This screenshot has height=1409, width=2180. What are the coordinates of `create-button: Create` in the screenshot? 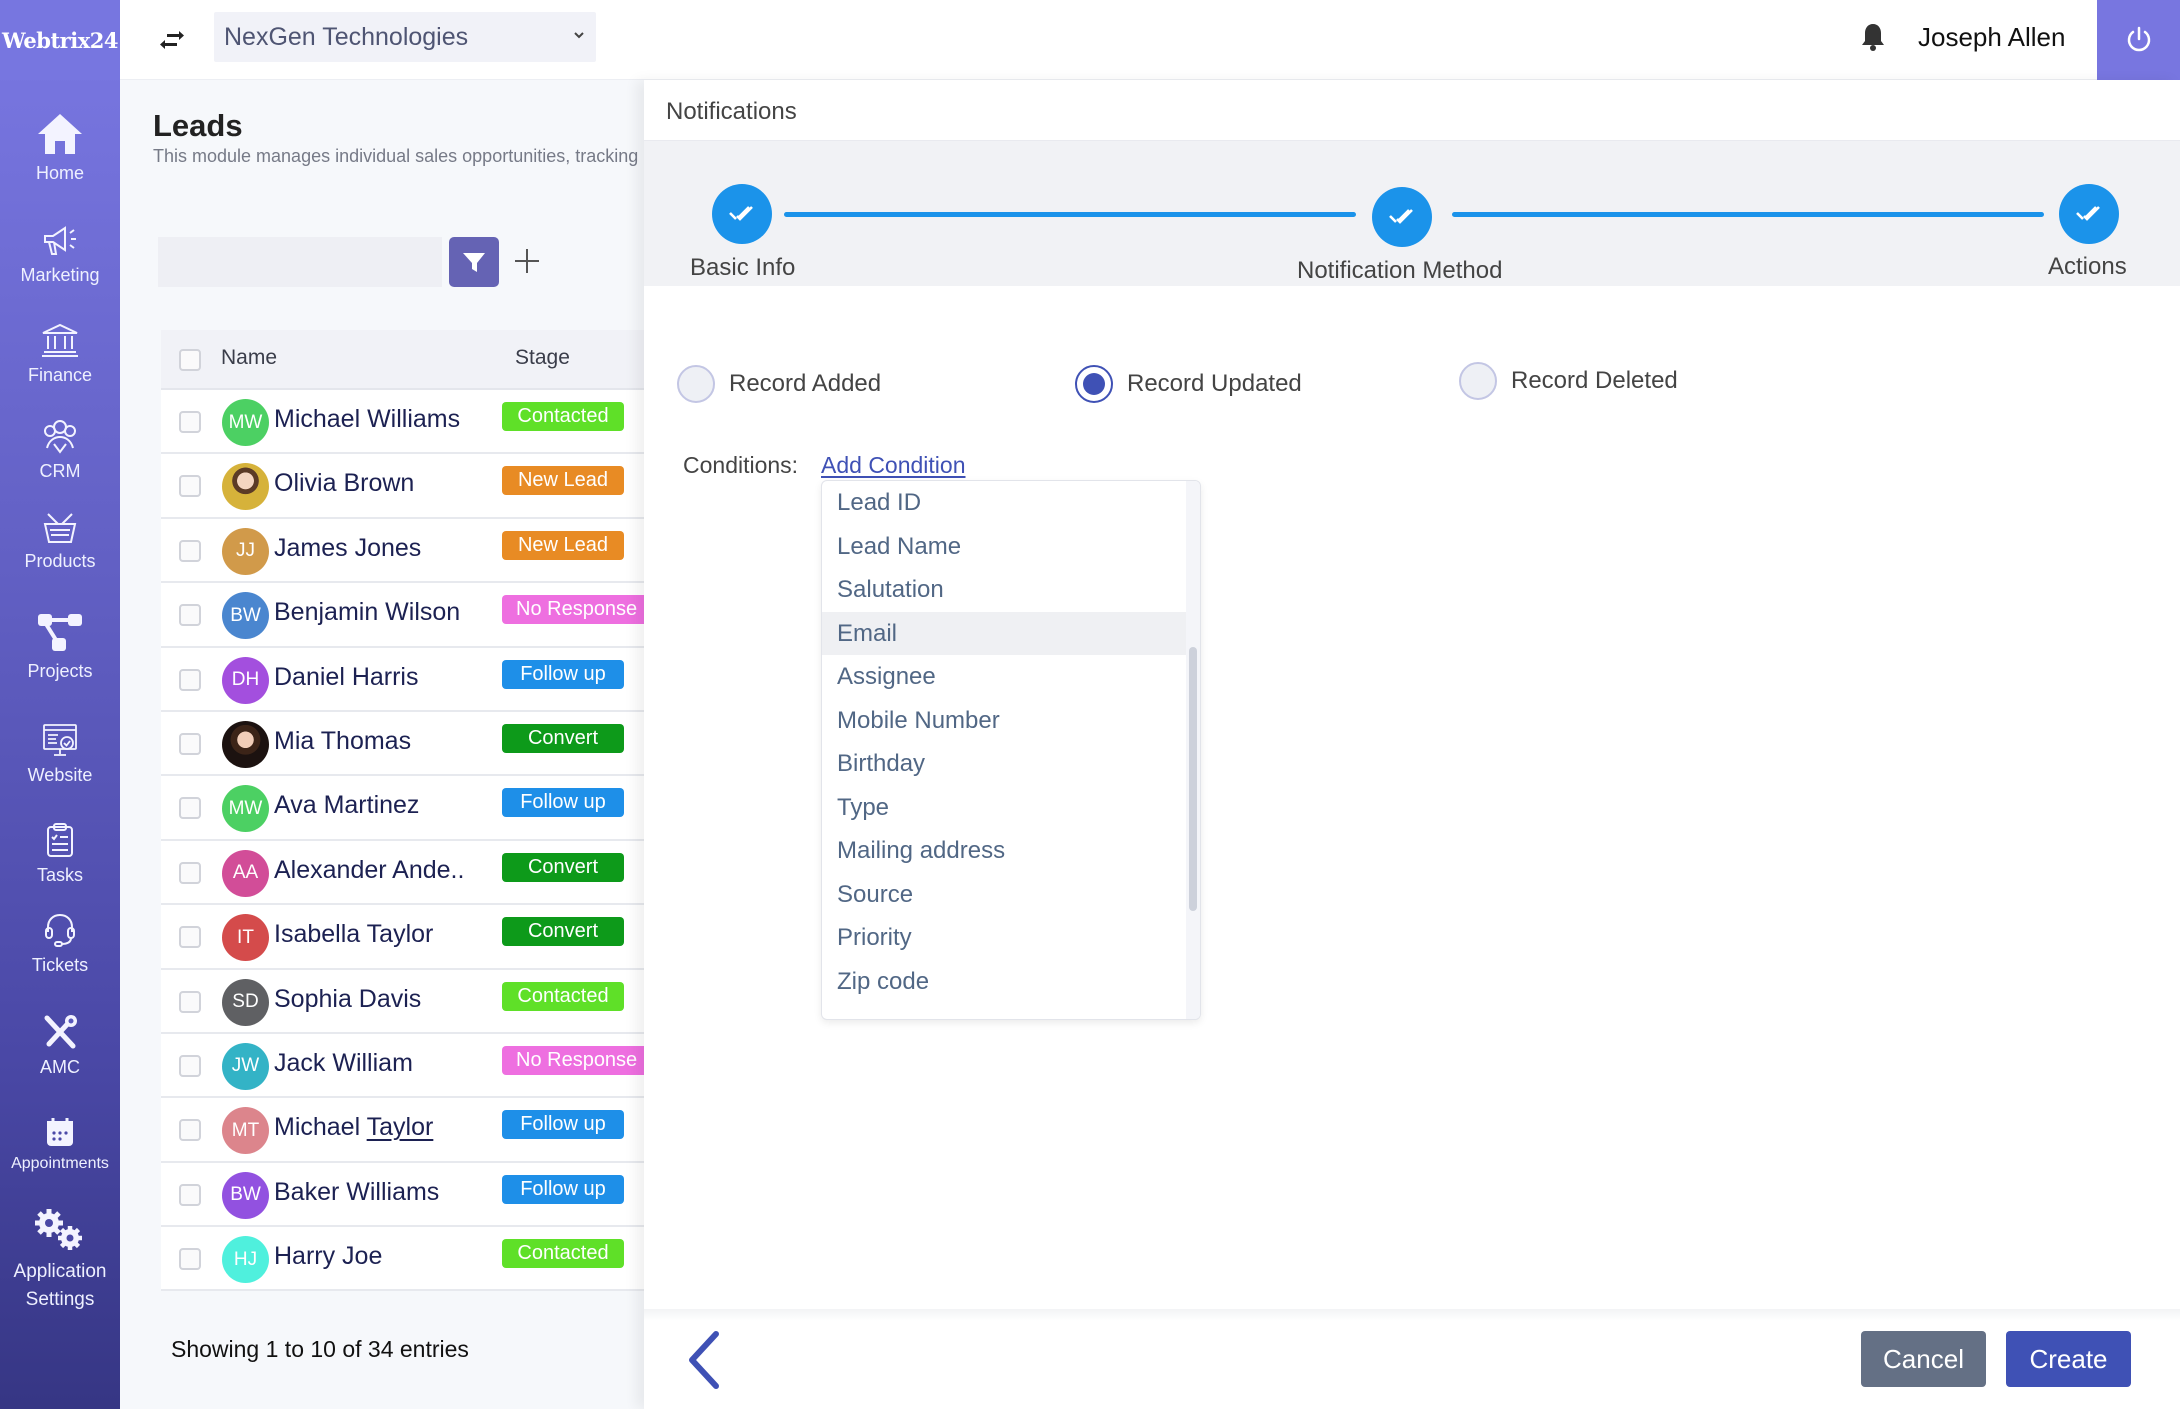 It's located at (2068, 1359).